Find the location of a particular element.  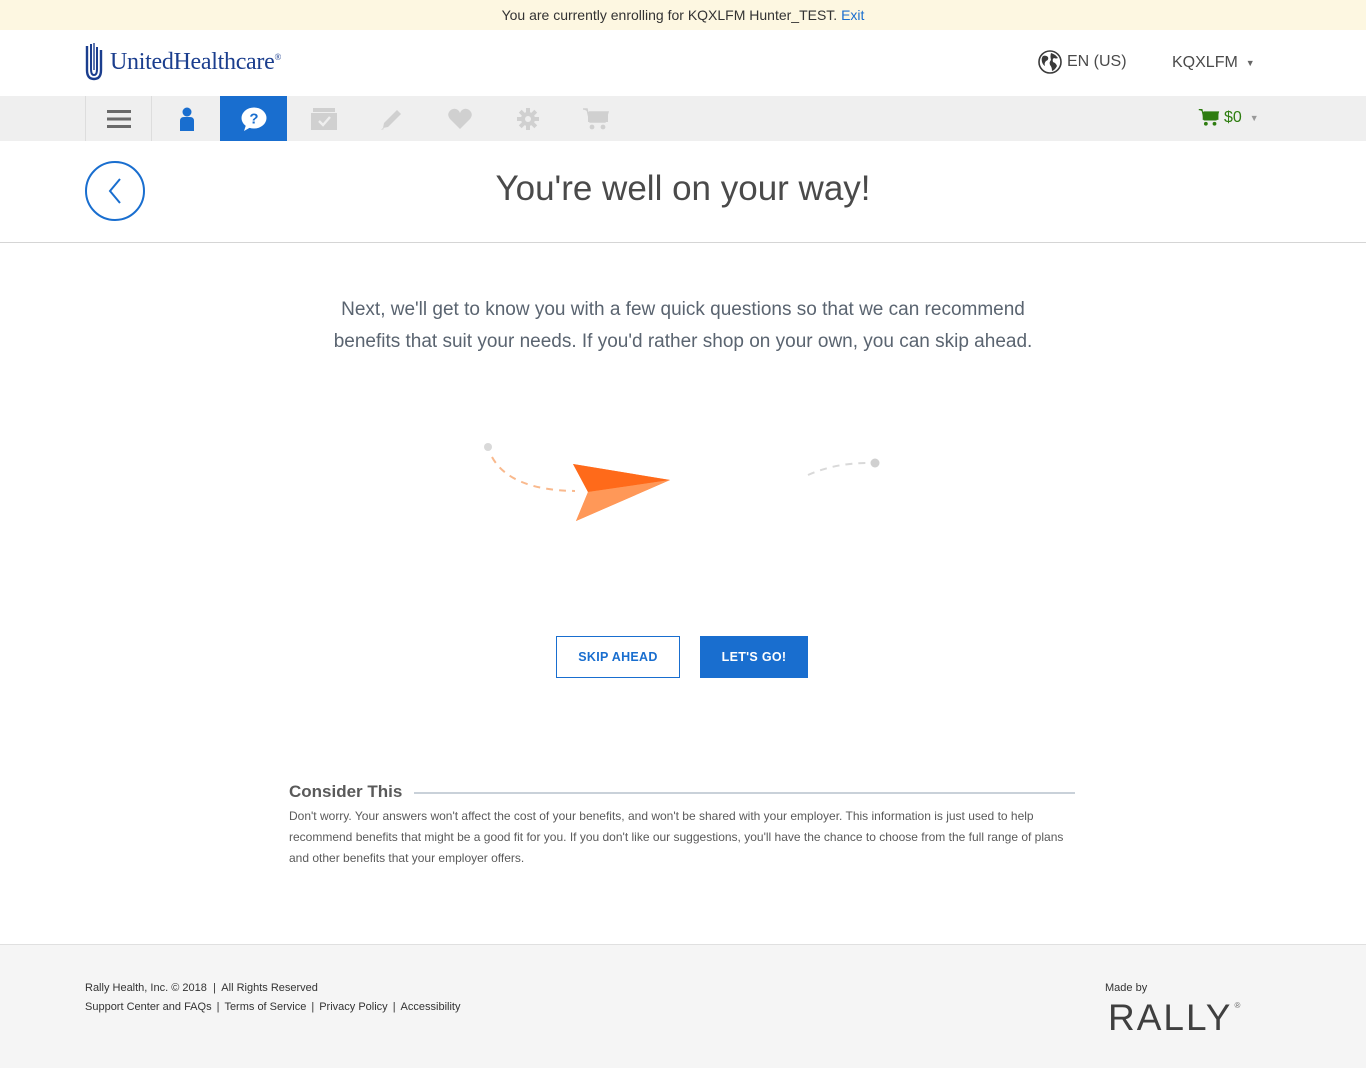

made-by-label: Made by is located at coordinates (1126, 988).